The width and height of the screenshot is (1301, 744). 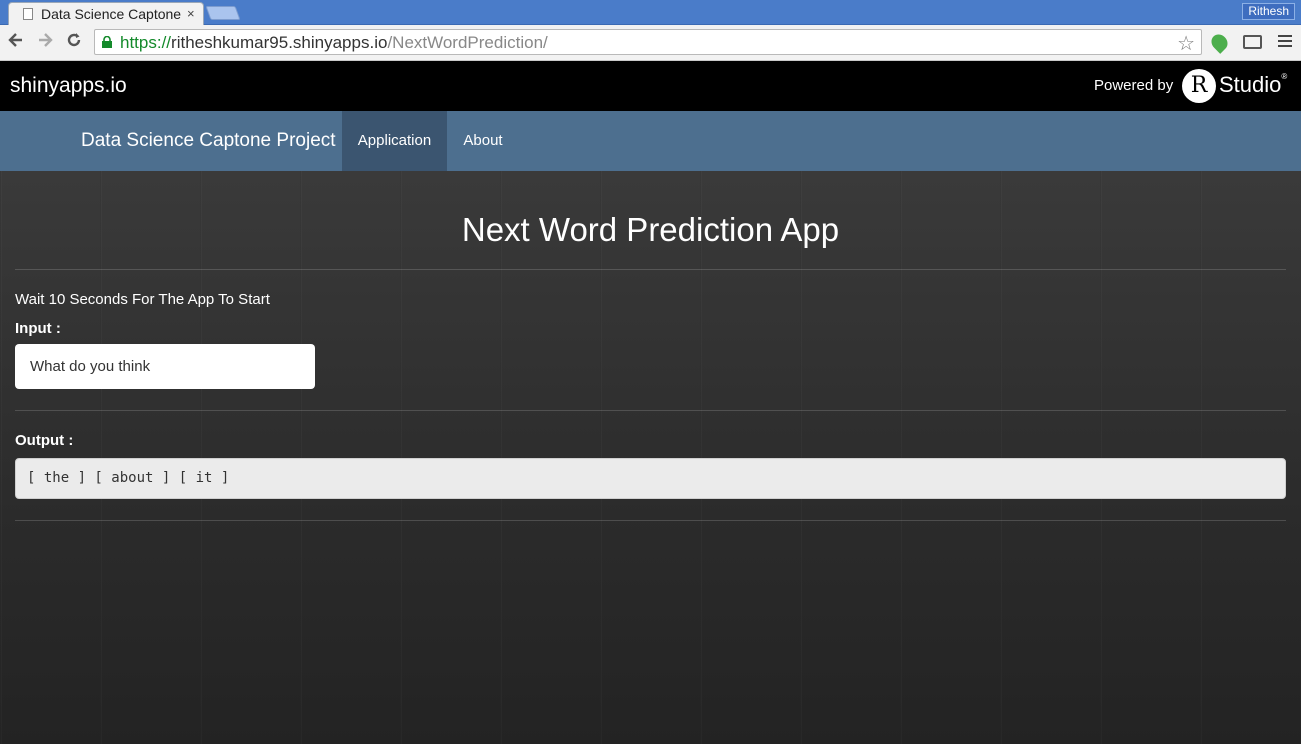 What do you see at coordinates (1199, 86) in the screenshot?
I see `rstudio-logo-icon: R` at bounding box center [1199, 86].